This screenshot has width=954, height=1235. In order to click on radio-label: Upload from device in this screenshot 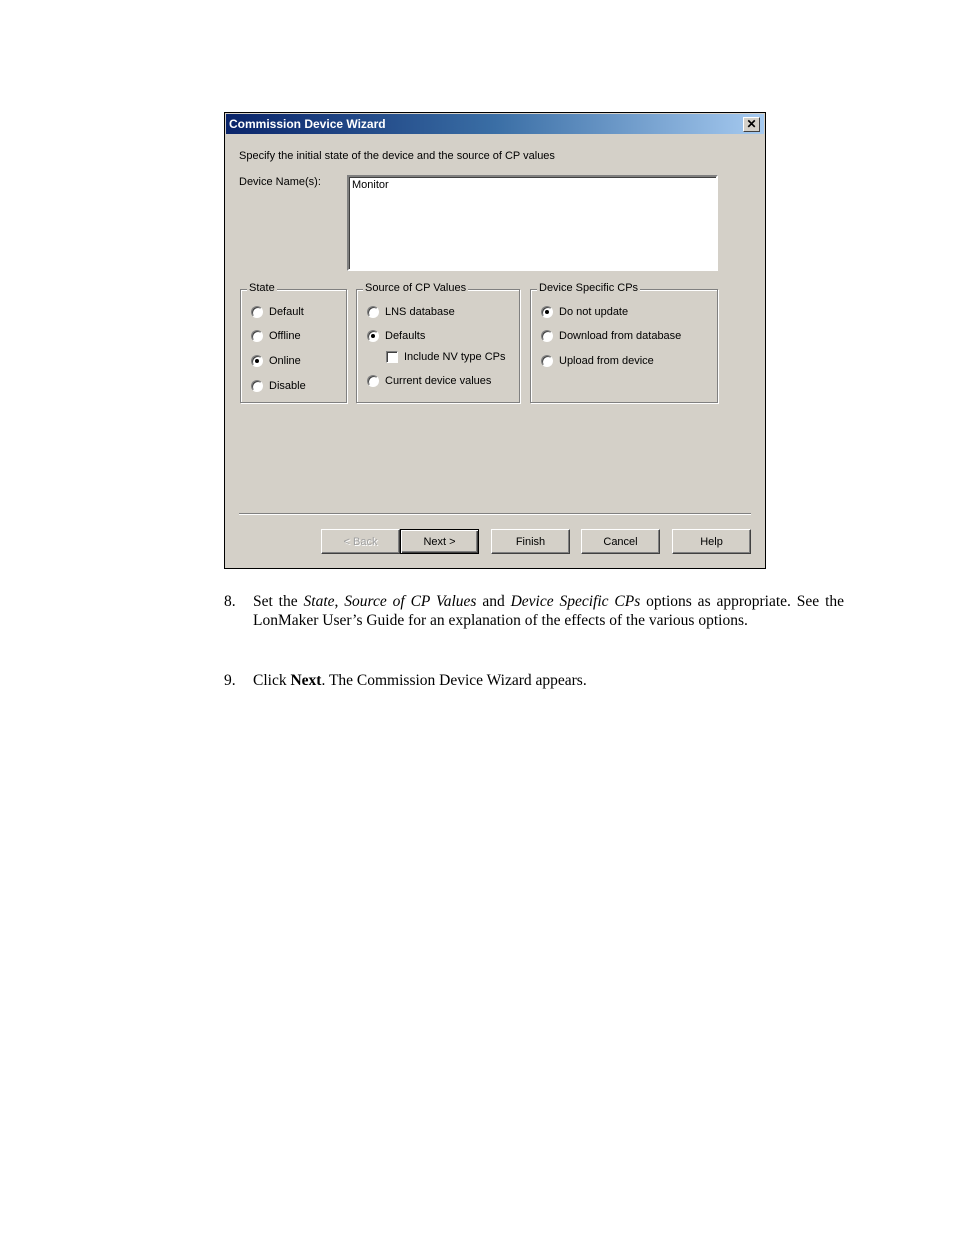, I will do `click(606, 361)`.